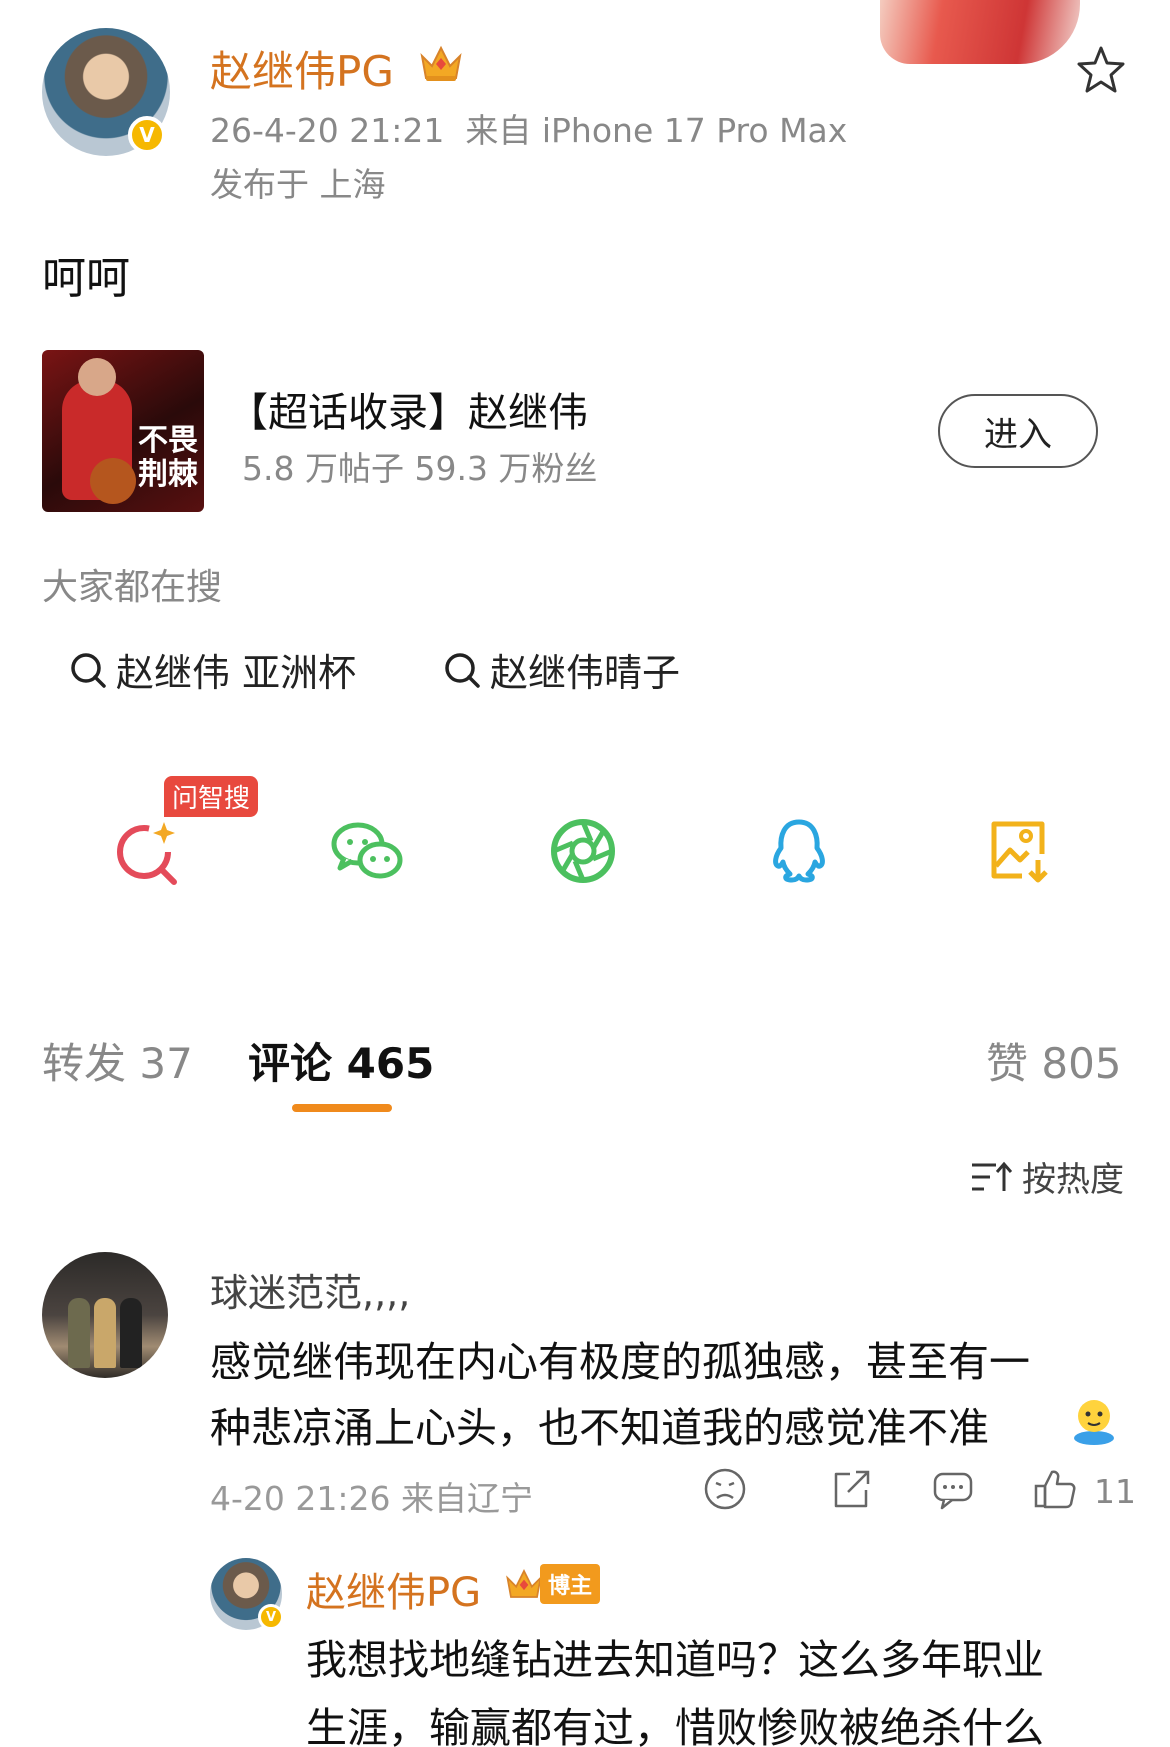 Image resolution: width=1170 pixels, height=1747 pixels. Describe the element at coordinates (149, 851) in the screenshot. I see `ai-search-icon` at that location.